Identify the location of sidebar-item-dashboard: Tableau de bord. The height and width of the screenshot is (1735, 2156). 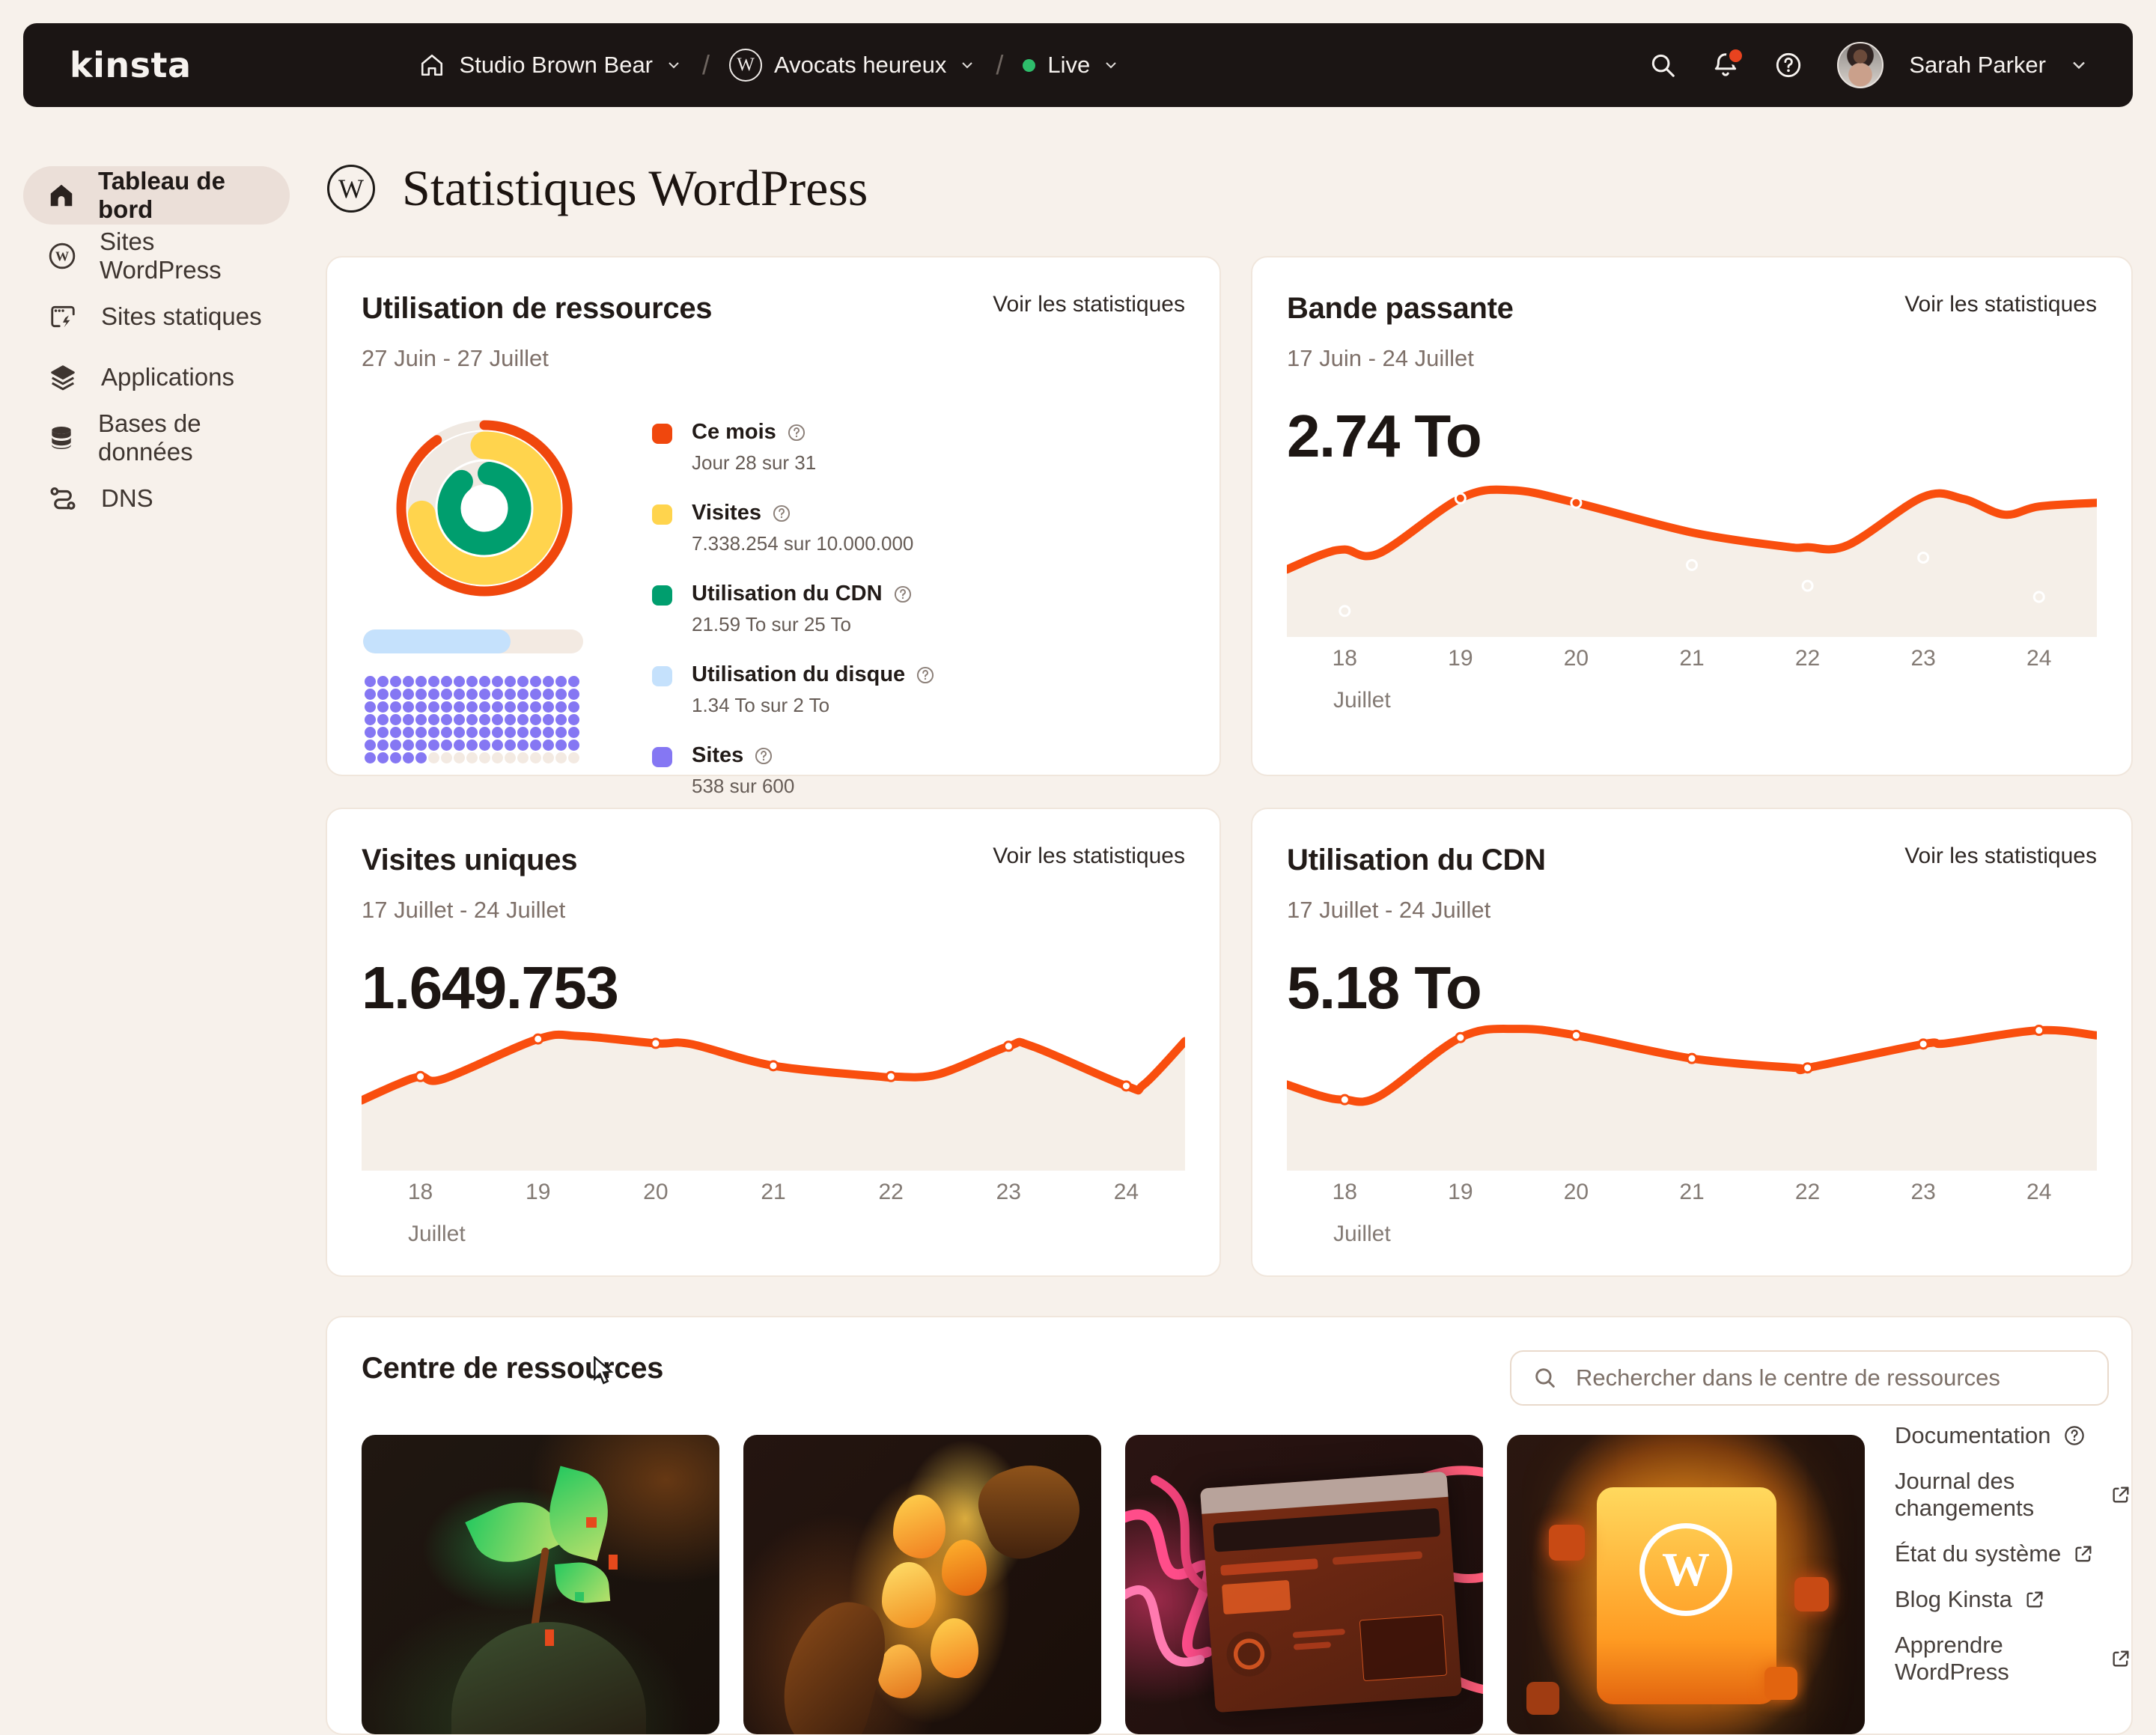
(156, 195).